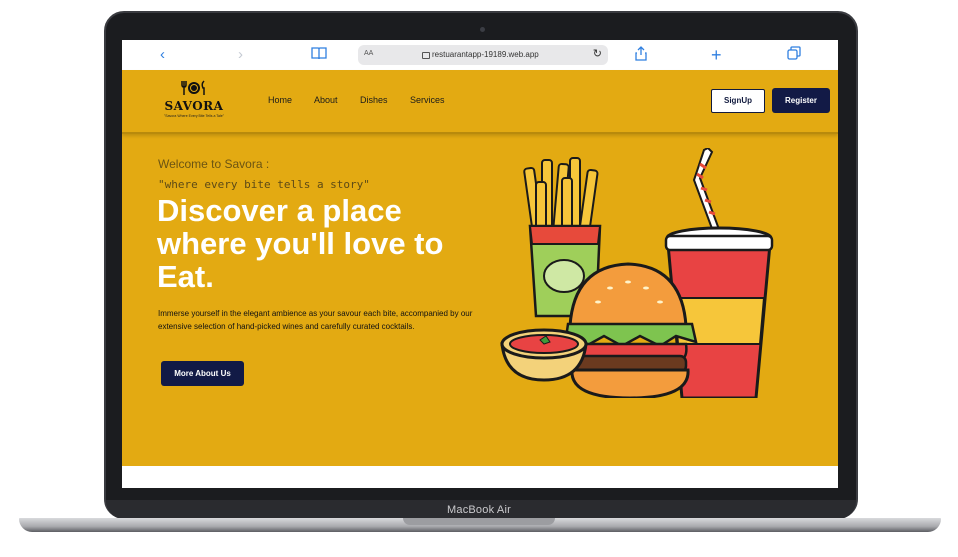  I want to click on reload-icon: ↻, so click(597, 53).